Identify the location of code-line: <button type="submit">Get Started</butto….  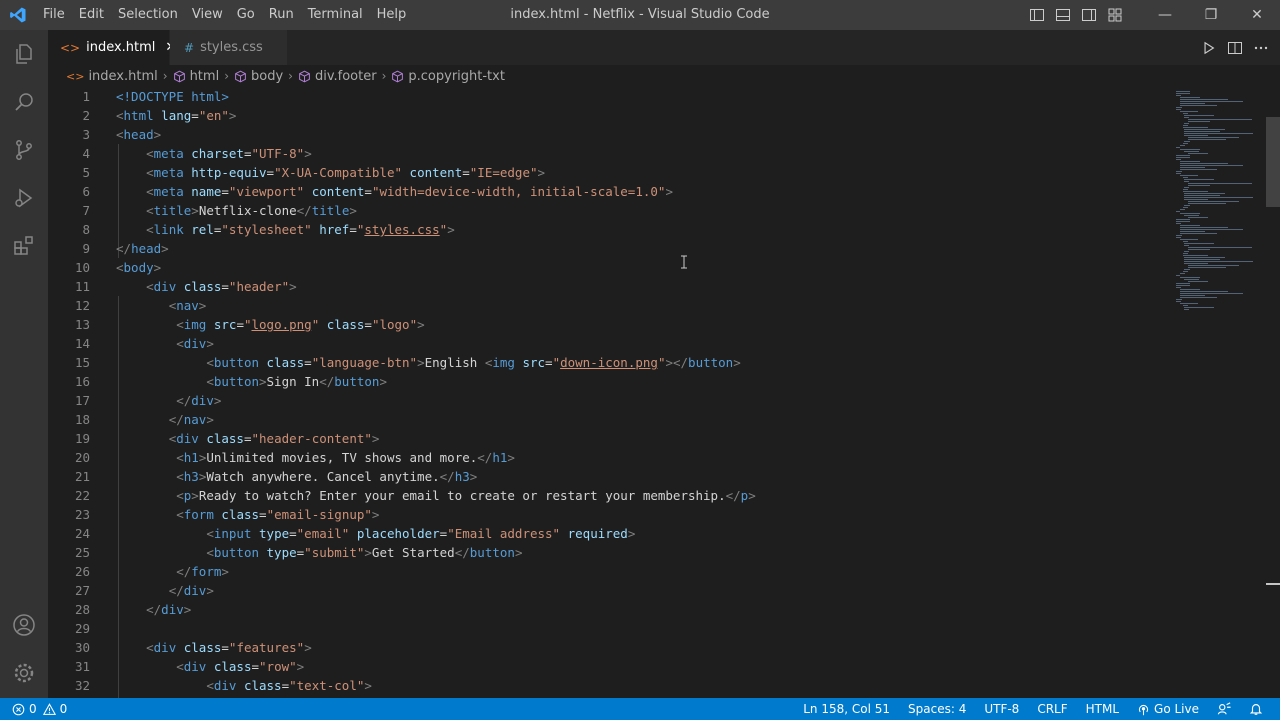
(648, 552).